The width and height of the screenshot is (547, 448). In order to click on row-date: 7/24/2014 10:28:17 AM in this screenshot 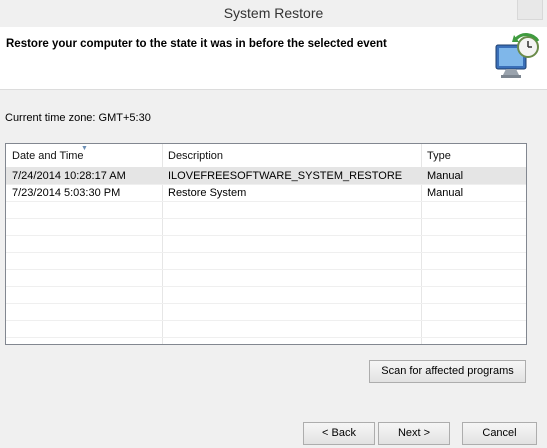, I will do `click(69, 176)`.